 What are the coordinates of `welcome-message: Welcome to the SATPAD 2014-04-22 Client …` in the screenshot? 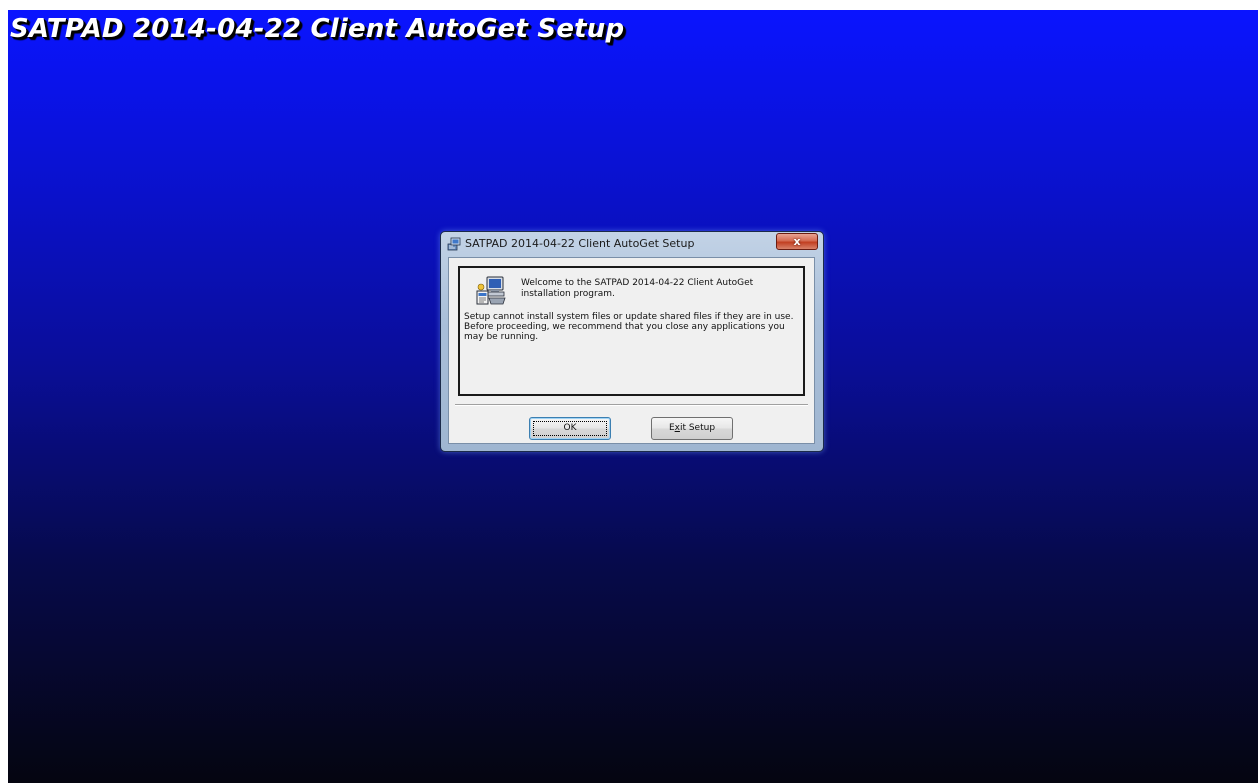 It's located at (637, 288).